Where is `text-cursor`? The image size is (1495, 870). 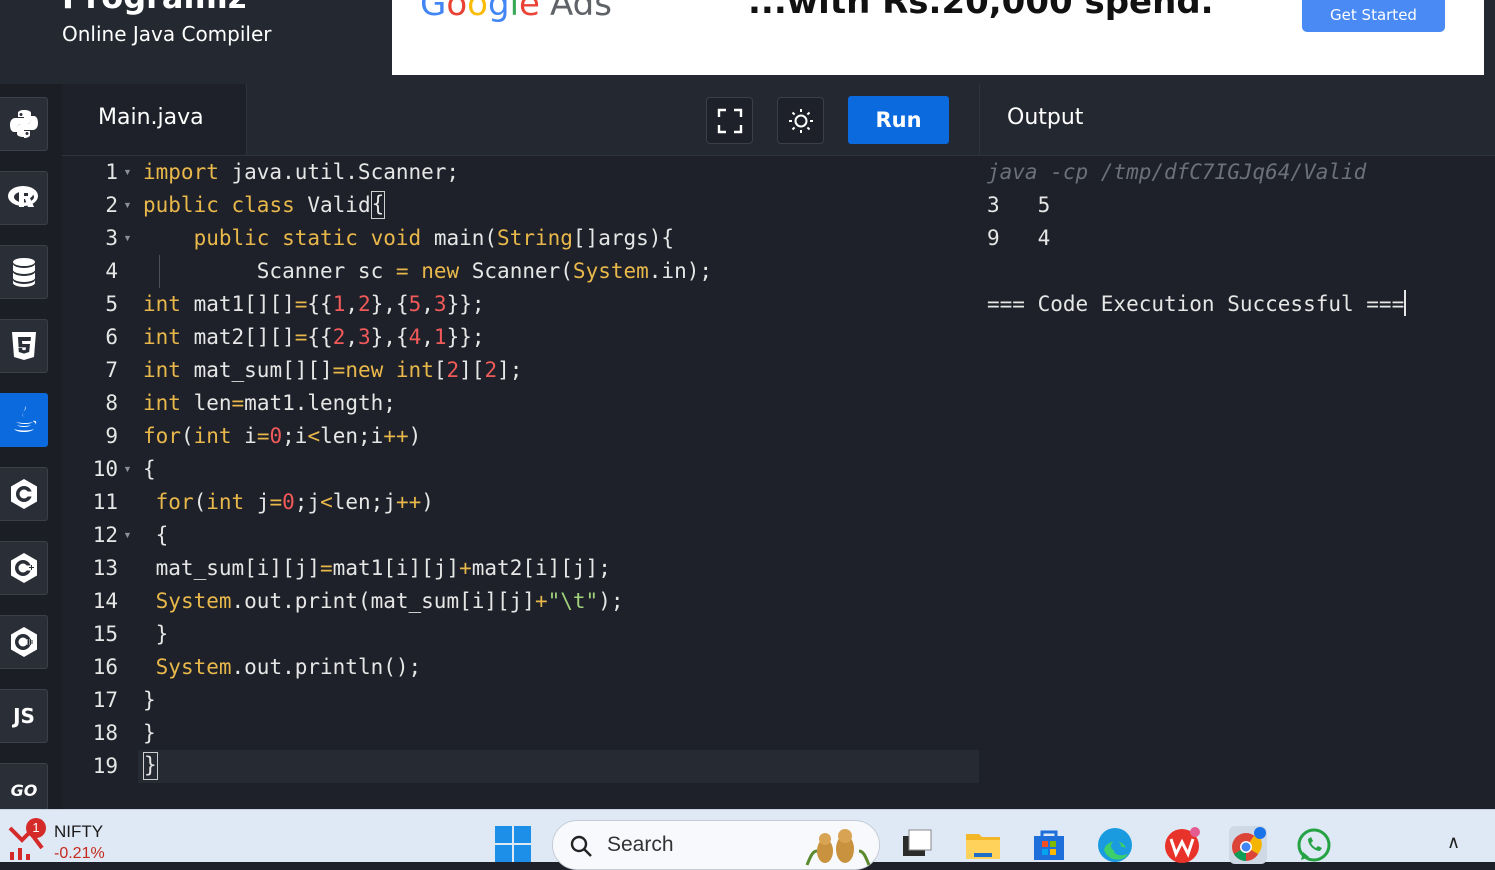 text-cursor is located at coordinates (1405, 303).